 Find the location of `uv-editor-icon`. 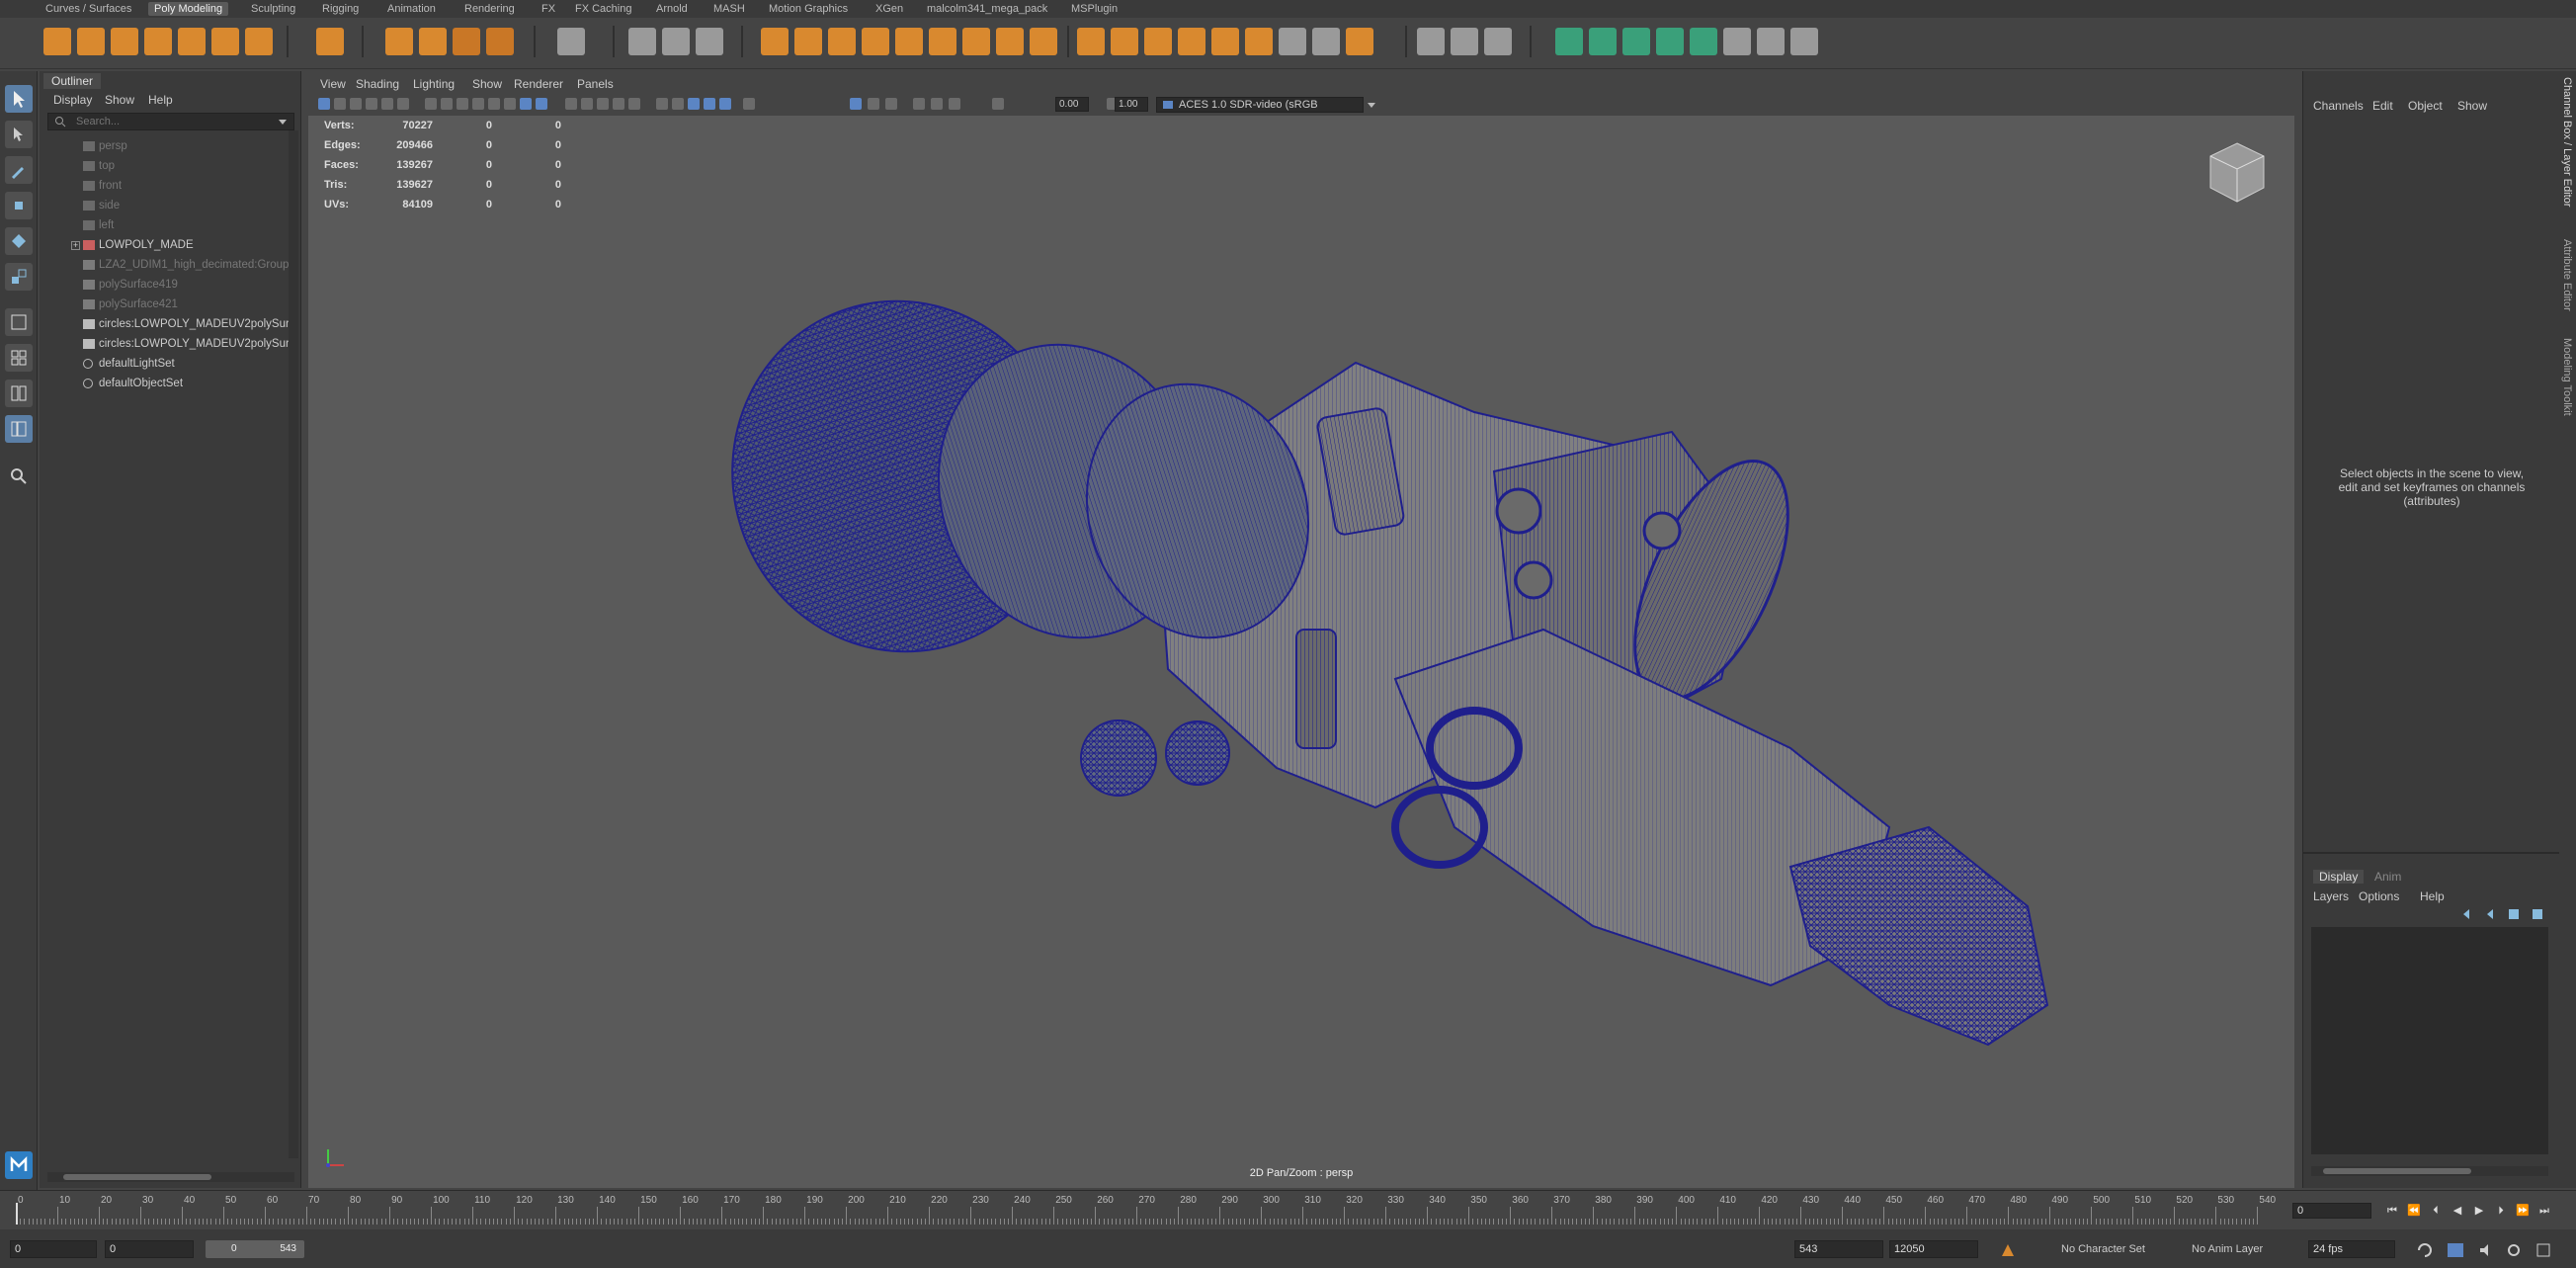

uv-editor-icon is located at coordinates (1326, 41).